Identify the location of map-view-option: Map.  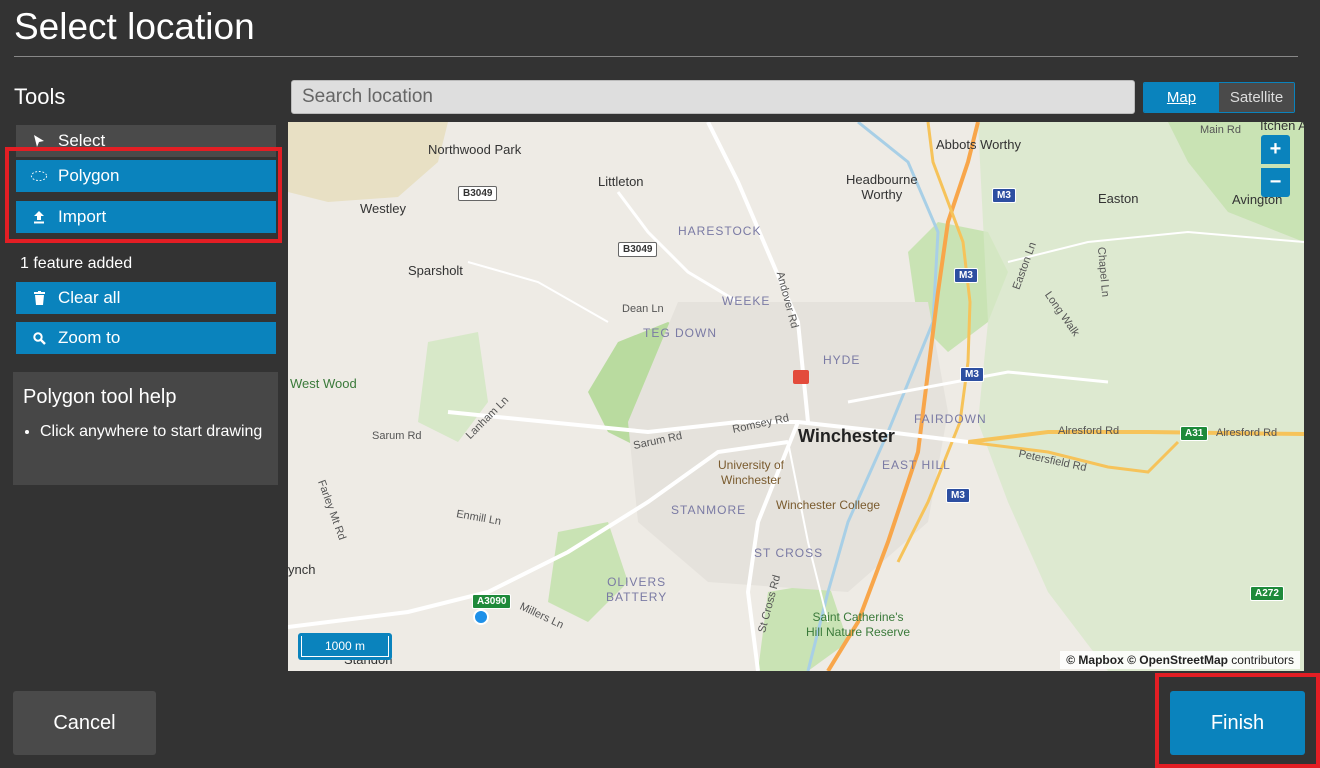
(1181, 97).